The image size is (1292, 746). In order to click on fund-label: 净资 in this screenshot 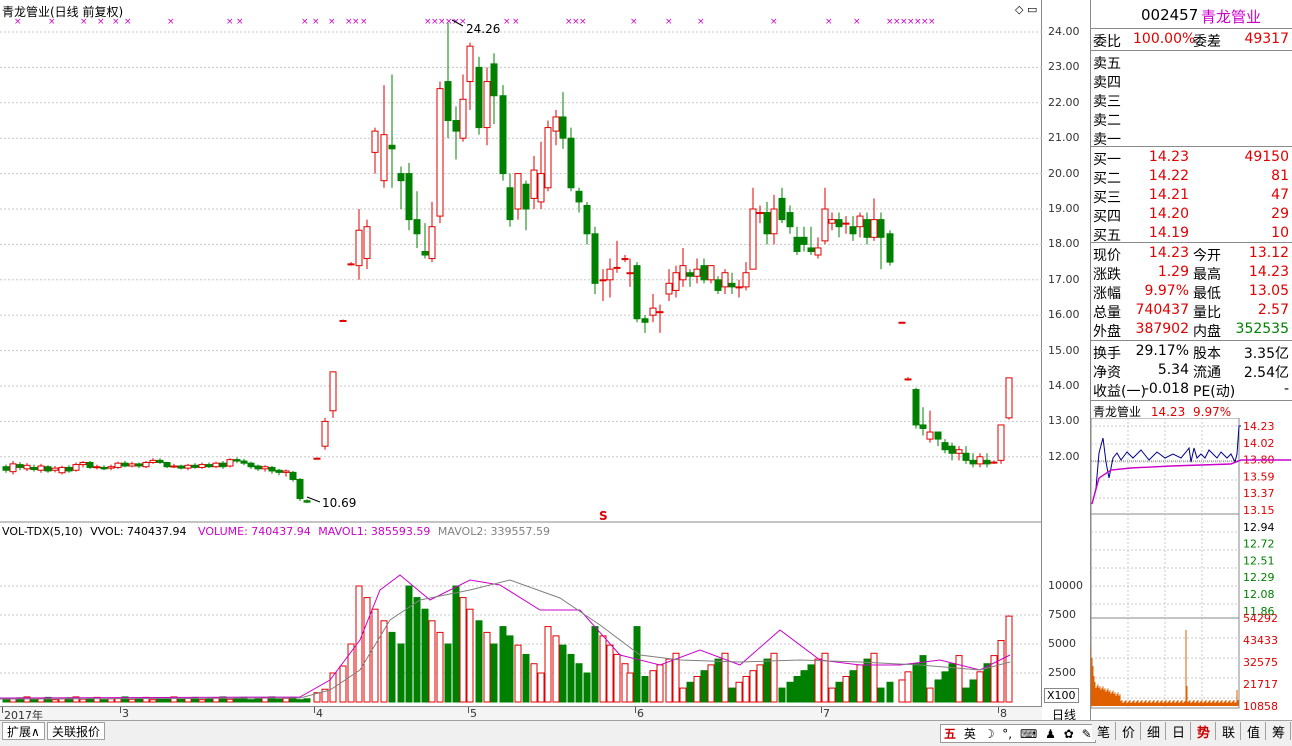, I will do `click(1107, 373)`.